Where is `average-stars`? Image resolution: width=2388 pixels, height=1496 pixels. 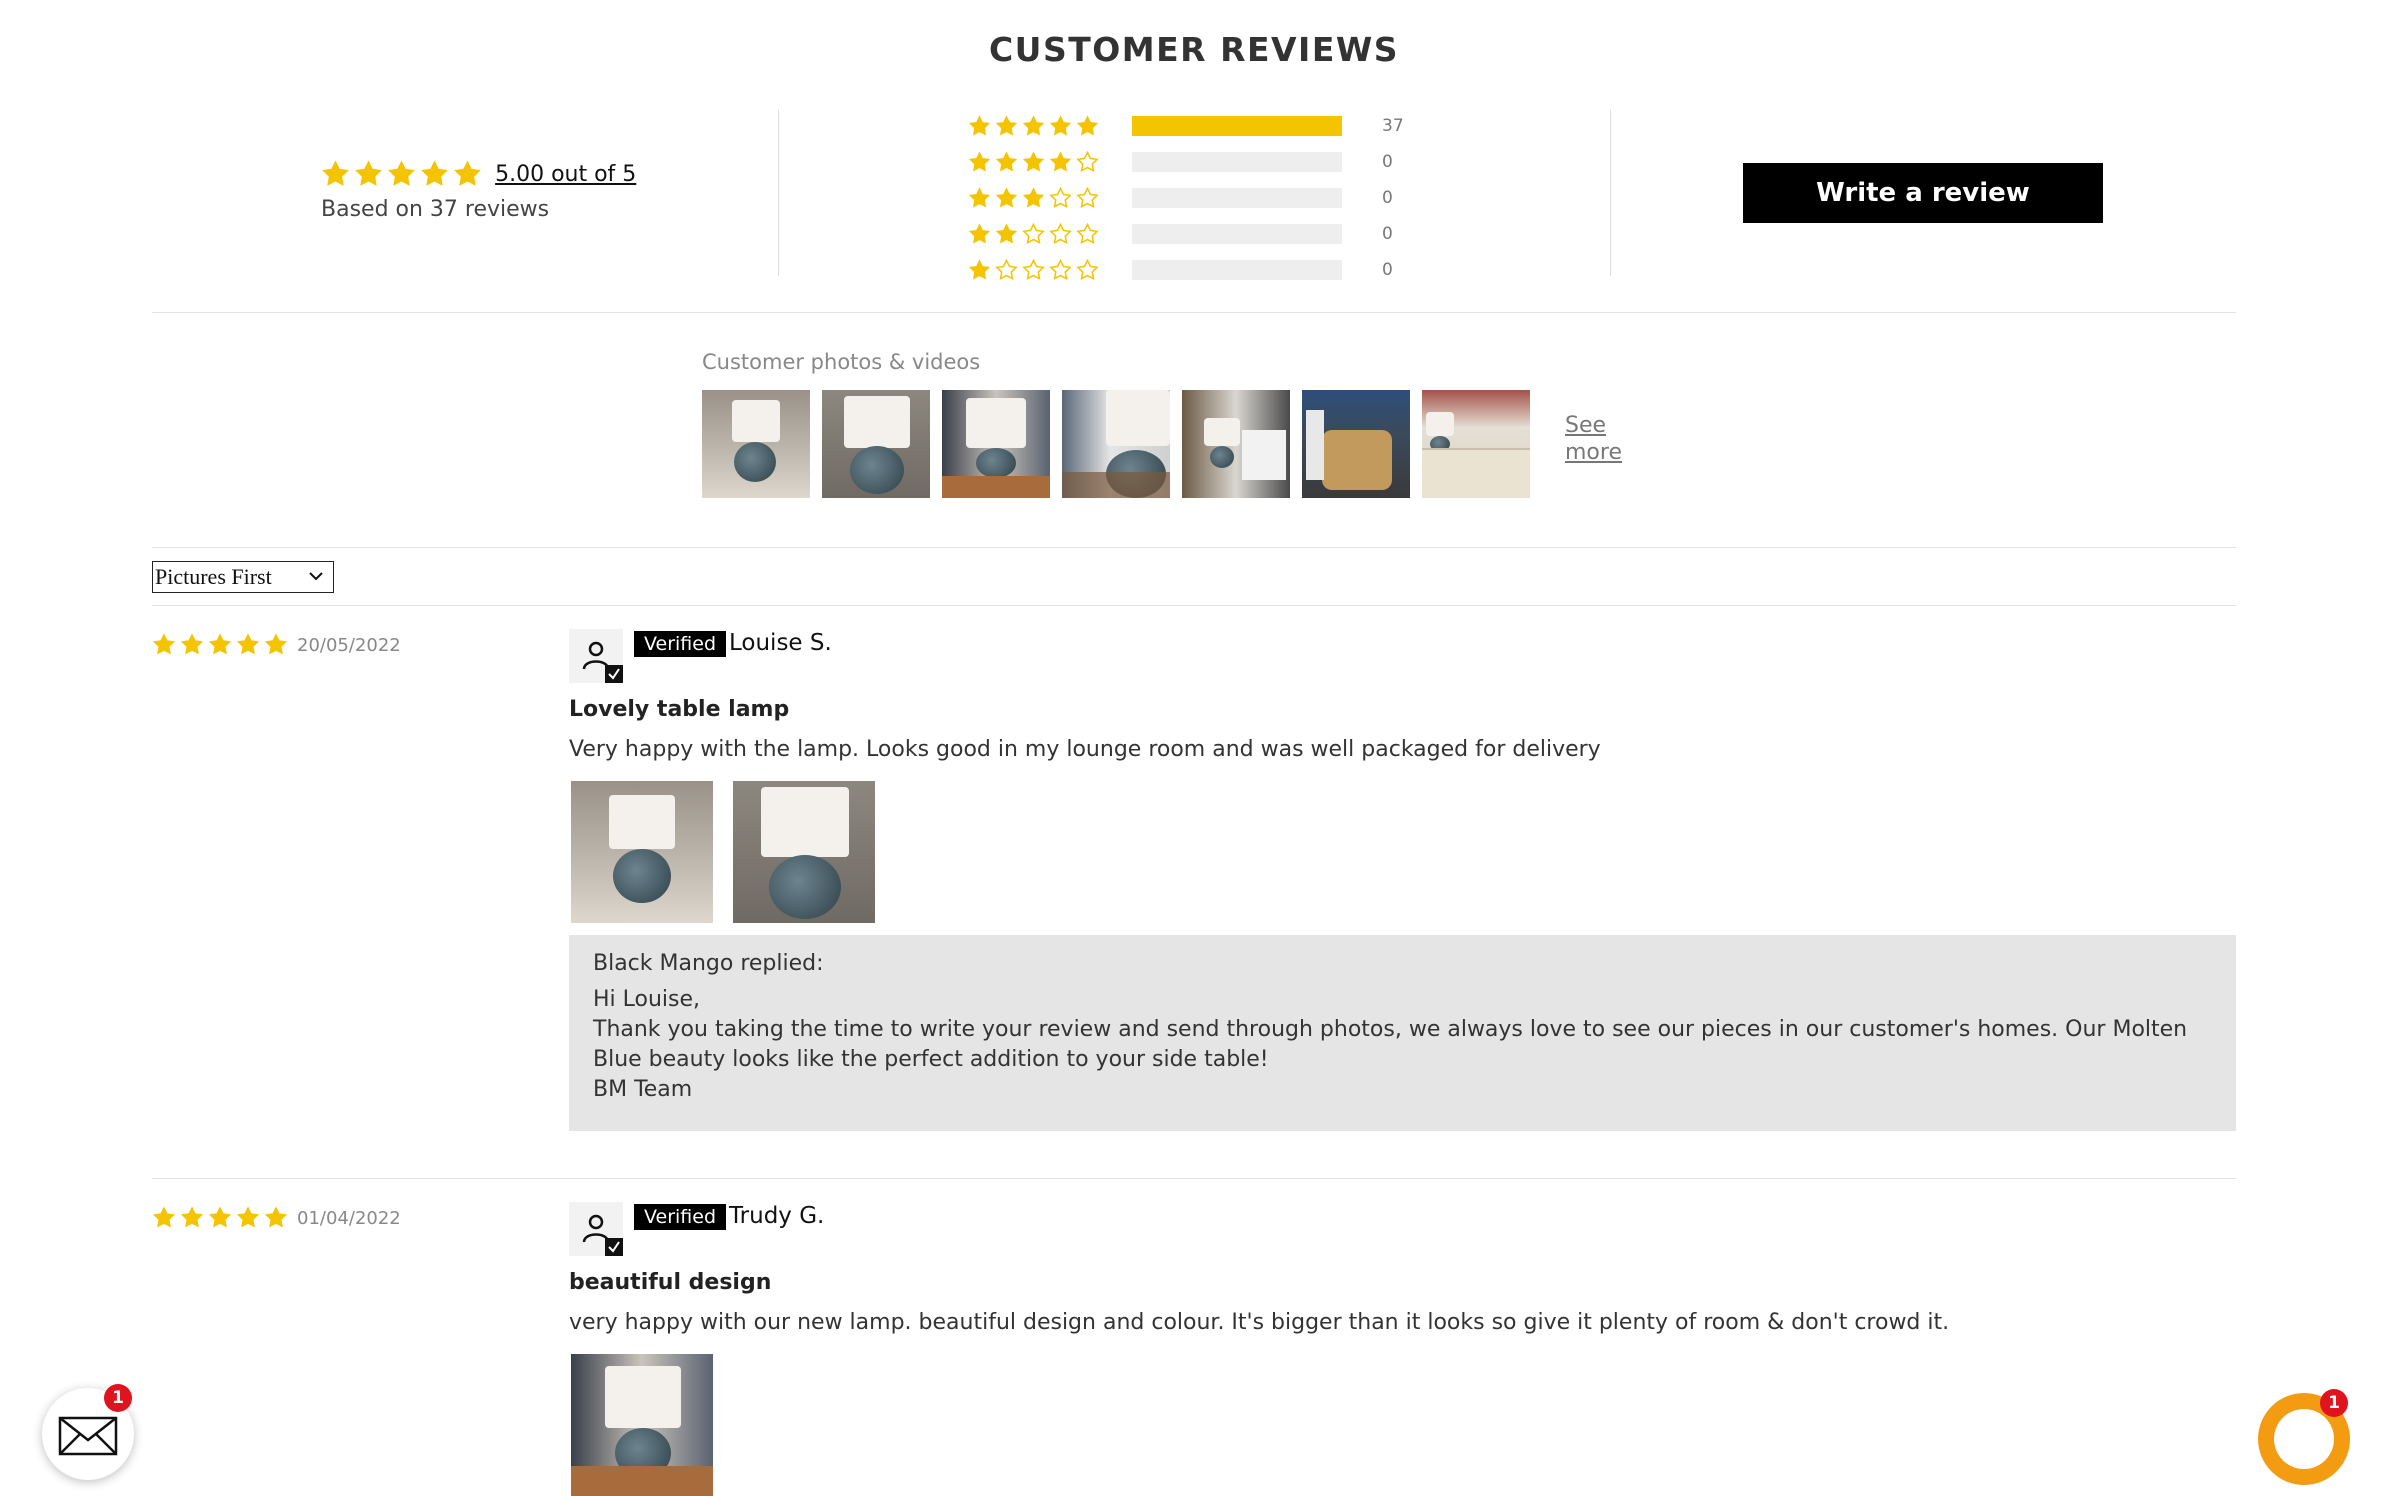 average-stars is located at coordinates (401, 174).